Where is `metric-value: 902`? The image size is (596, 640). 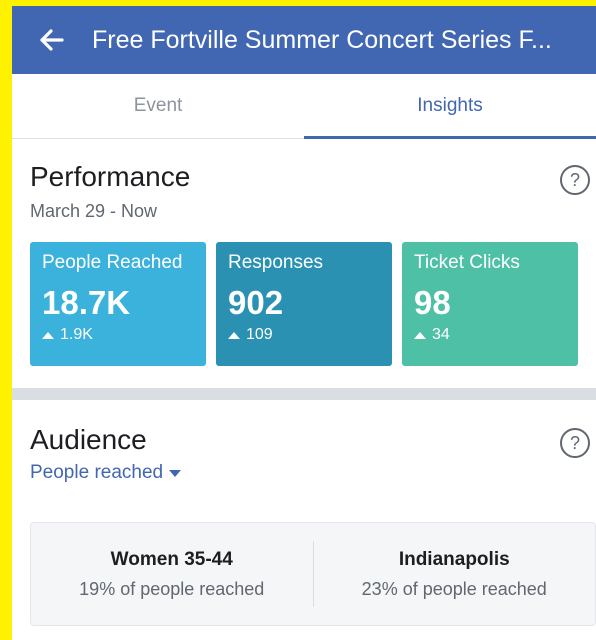 metric-value: 902 is located at coordinates (256, 302).